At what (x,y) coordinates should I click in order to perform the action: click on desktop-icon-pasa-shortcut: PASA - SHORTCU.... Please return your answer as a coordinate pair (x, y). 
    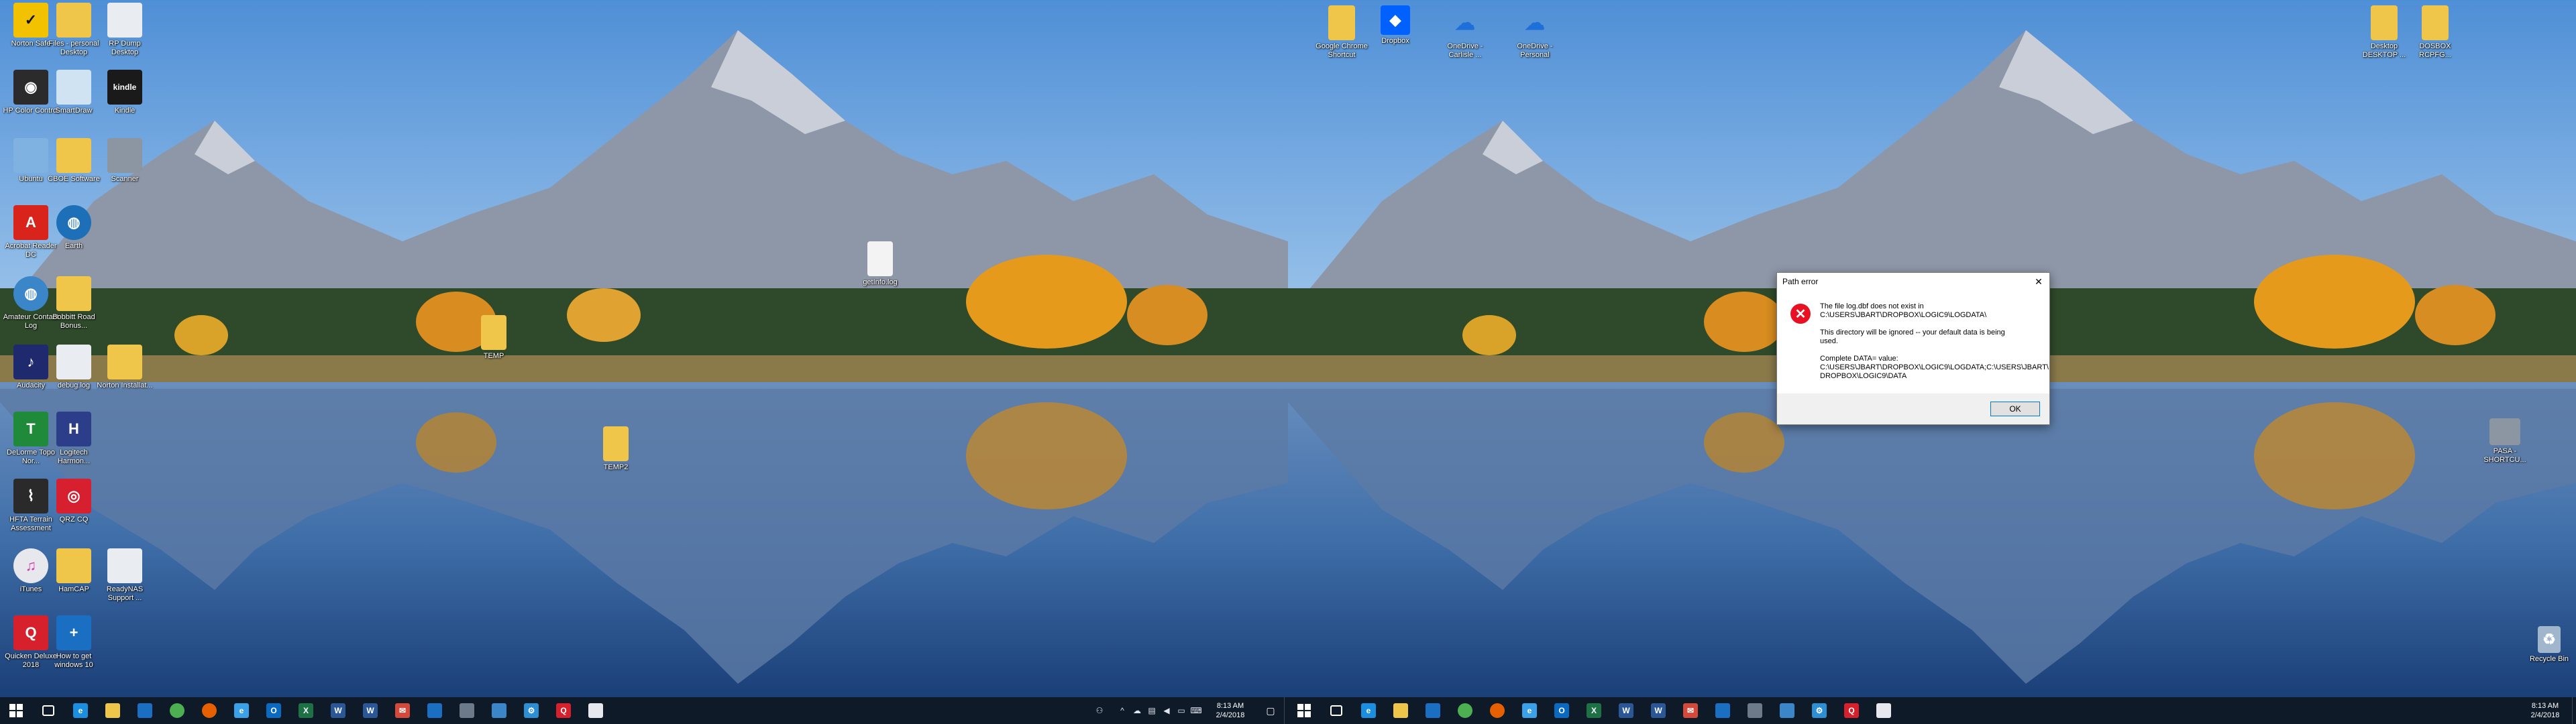
    Looking at the image, I should click on (2504, 441).